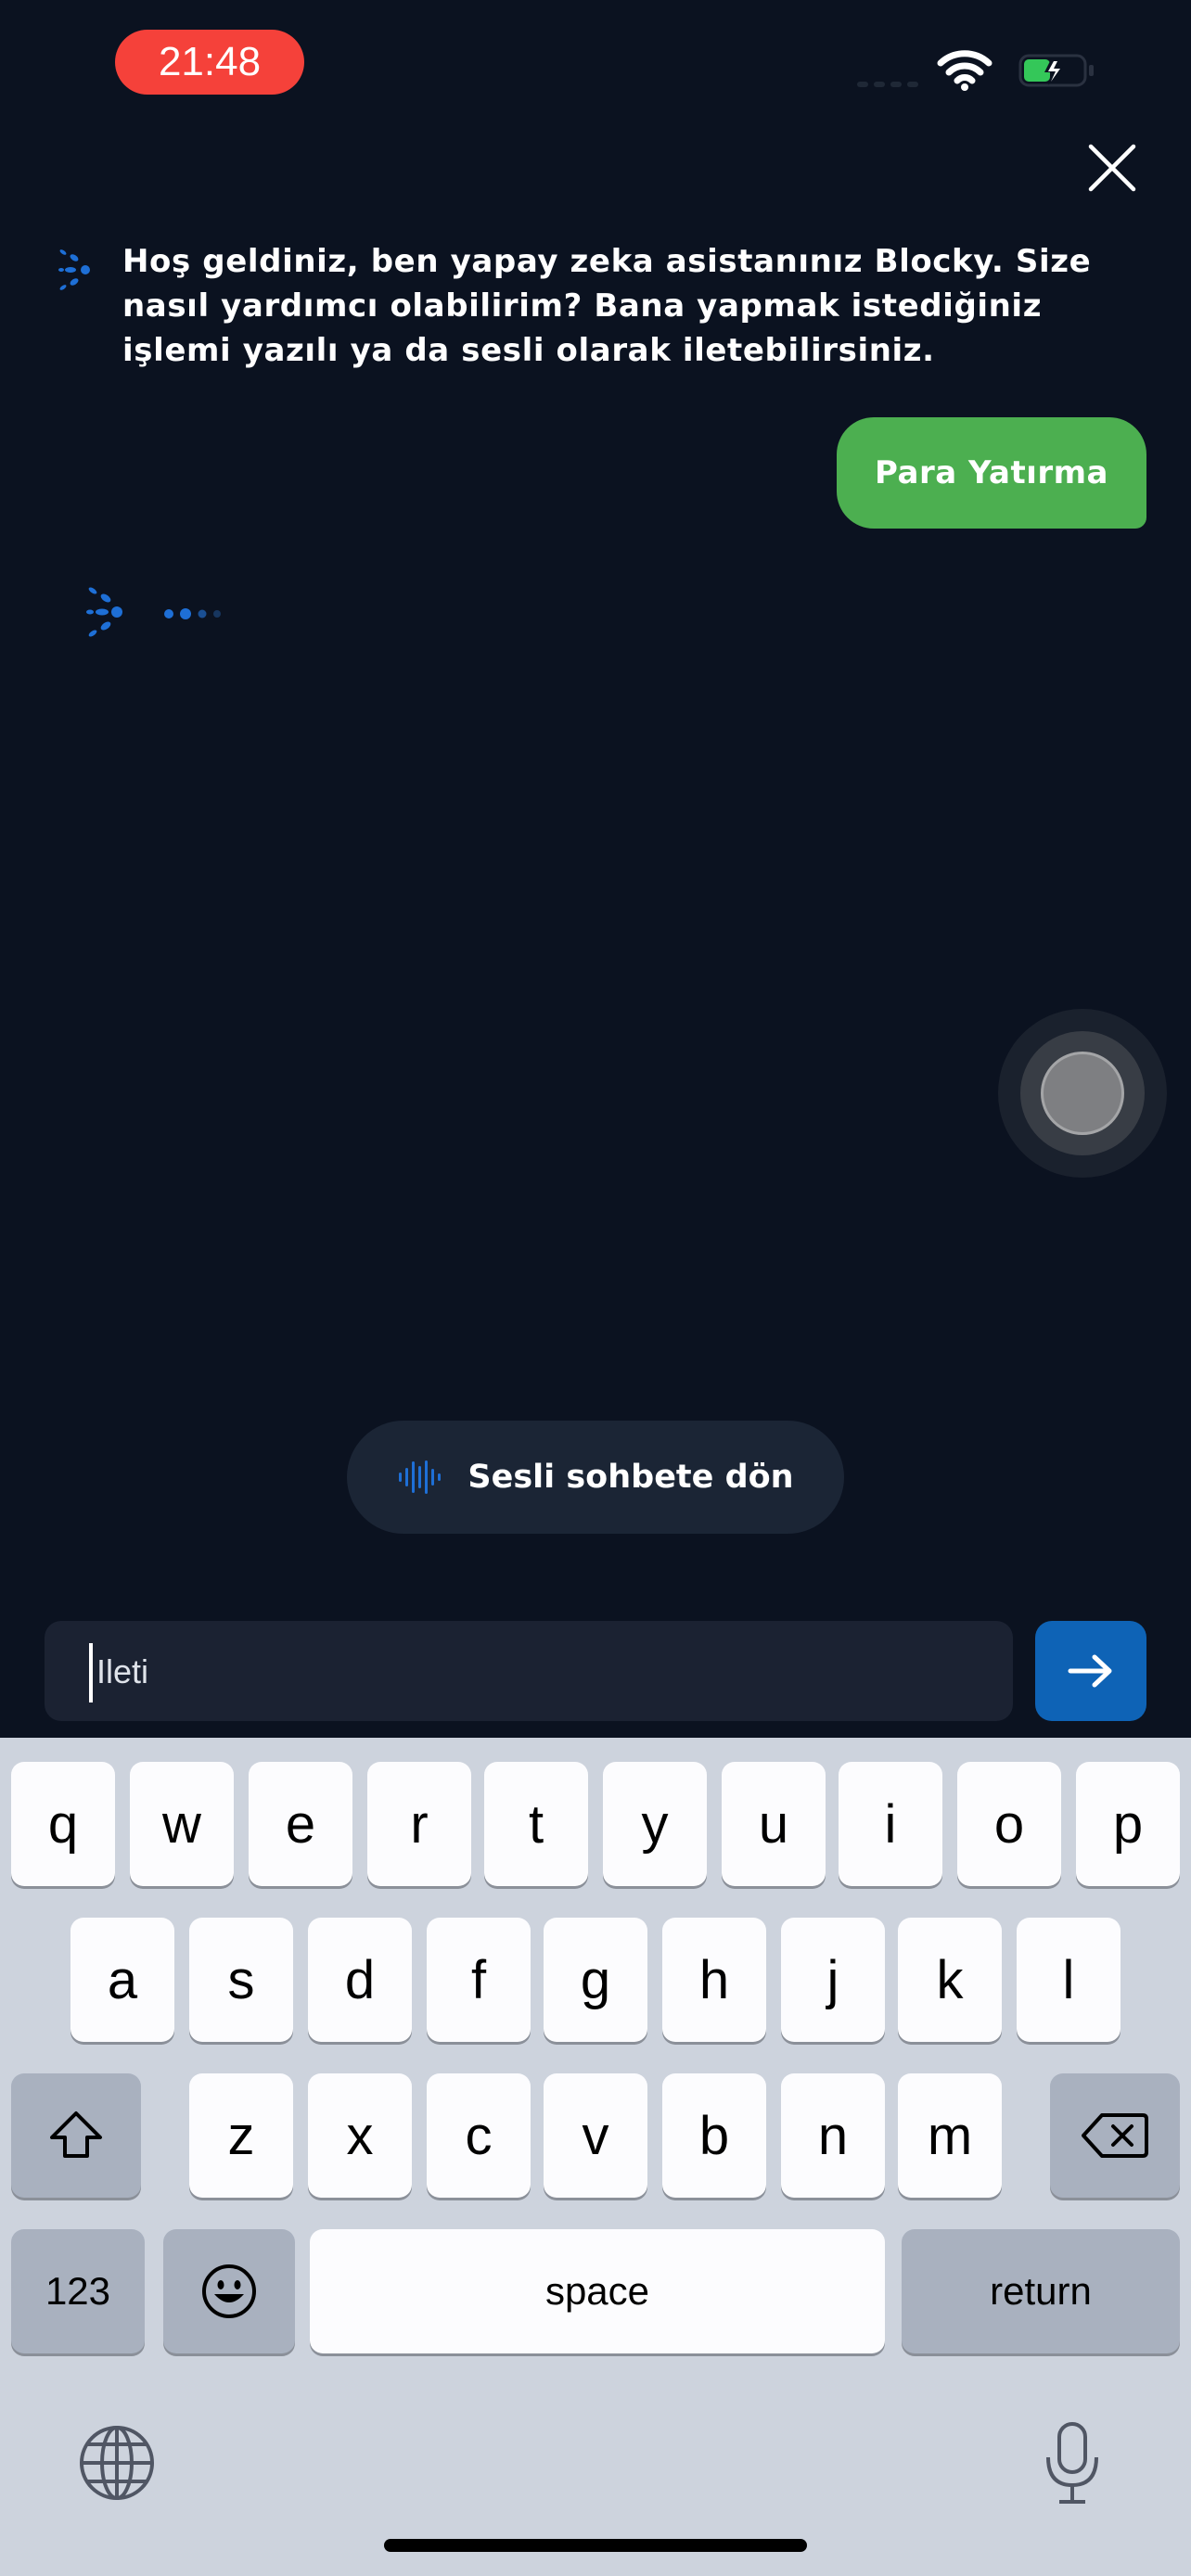  What do you see at coordinates (950, 2136) in the screenshot?
I see `key-m: m` at bounding box center [950, 2136].